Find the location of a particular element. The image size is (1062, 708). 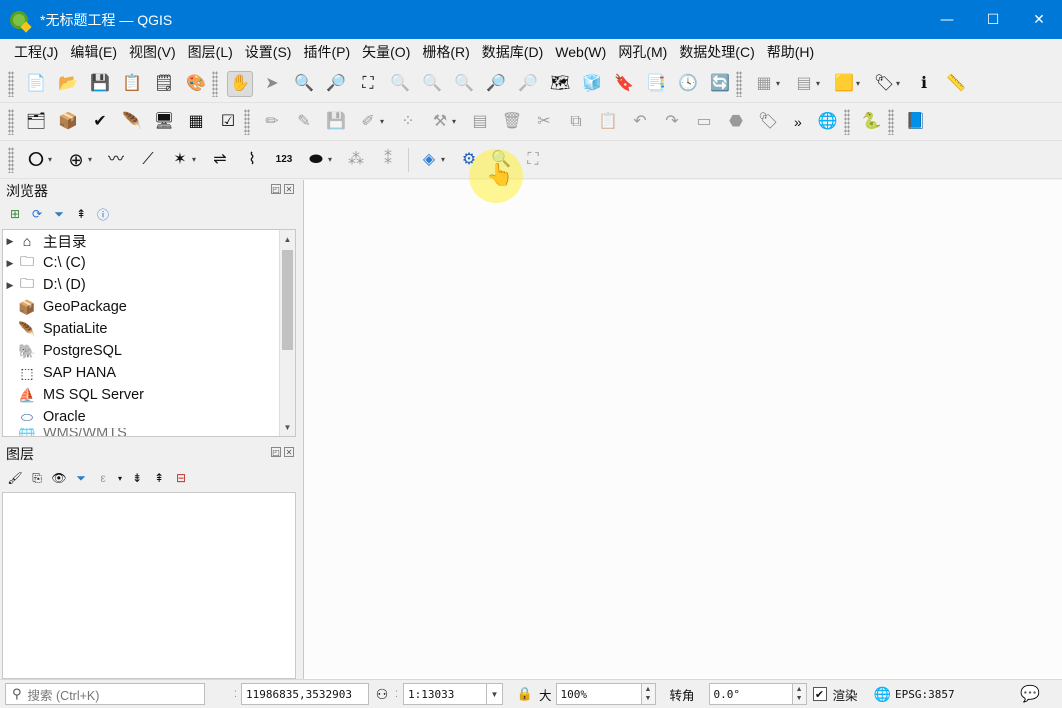

menu-edit: 编辑(E) is located at coordinates (93, 52).